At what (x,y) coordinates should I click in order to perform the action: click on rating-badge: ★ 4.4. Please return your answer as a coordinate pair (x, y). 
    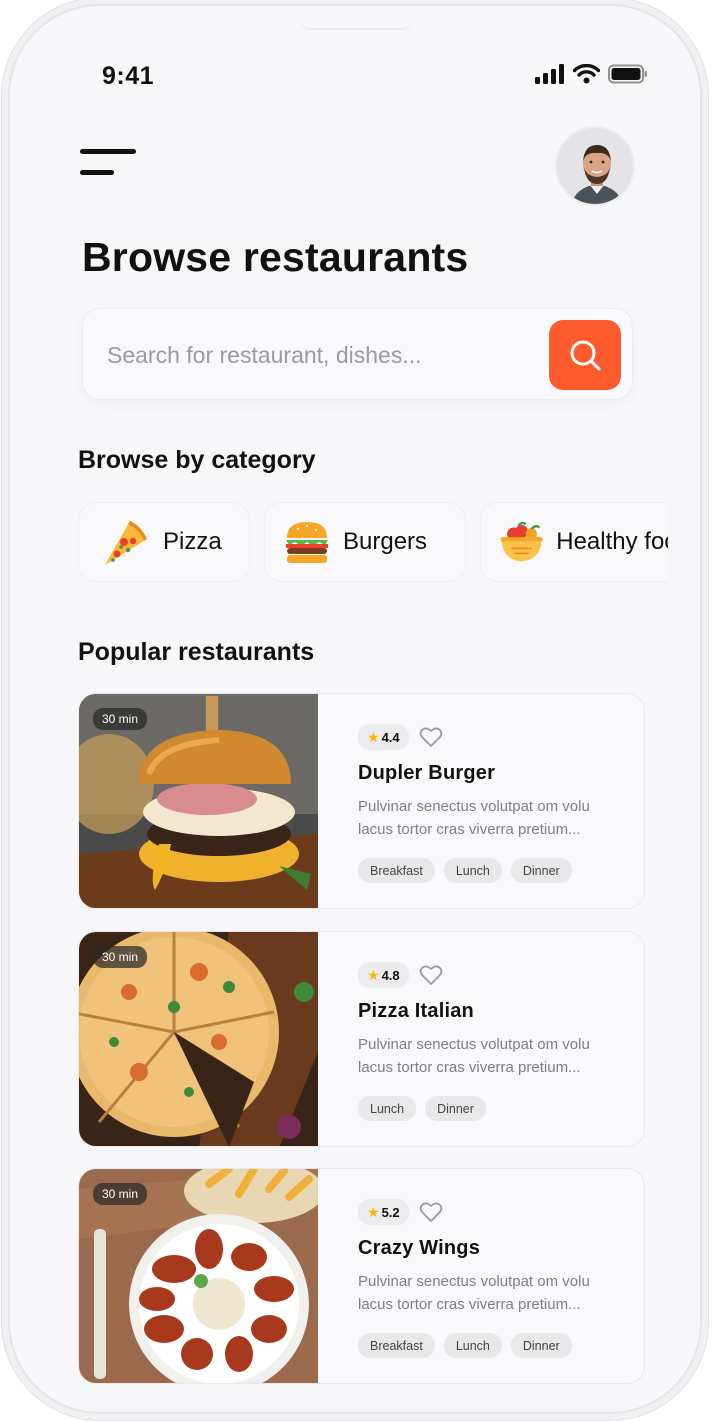
    Looking at the image, I should click on (383, 737).